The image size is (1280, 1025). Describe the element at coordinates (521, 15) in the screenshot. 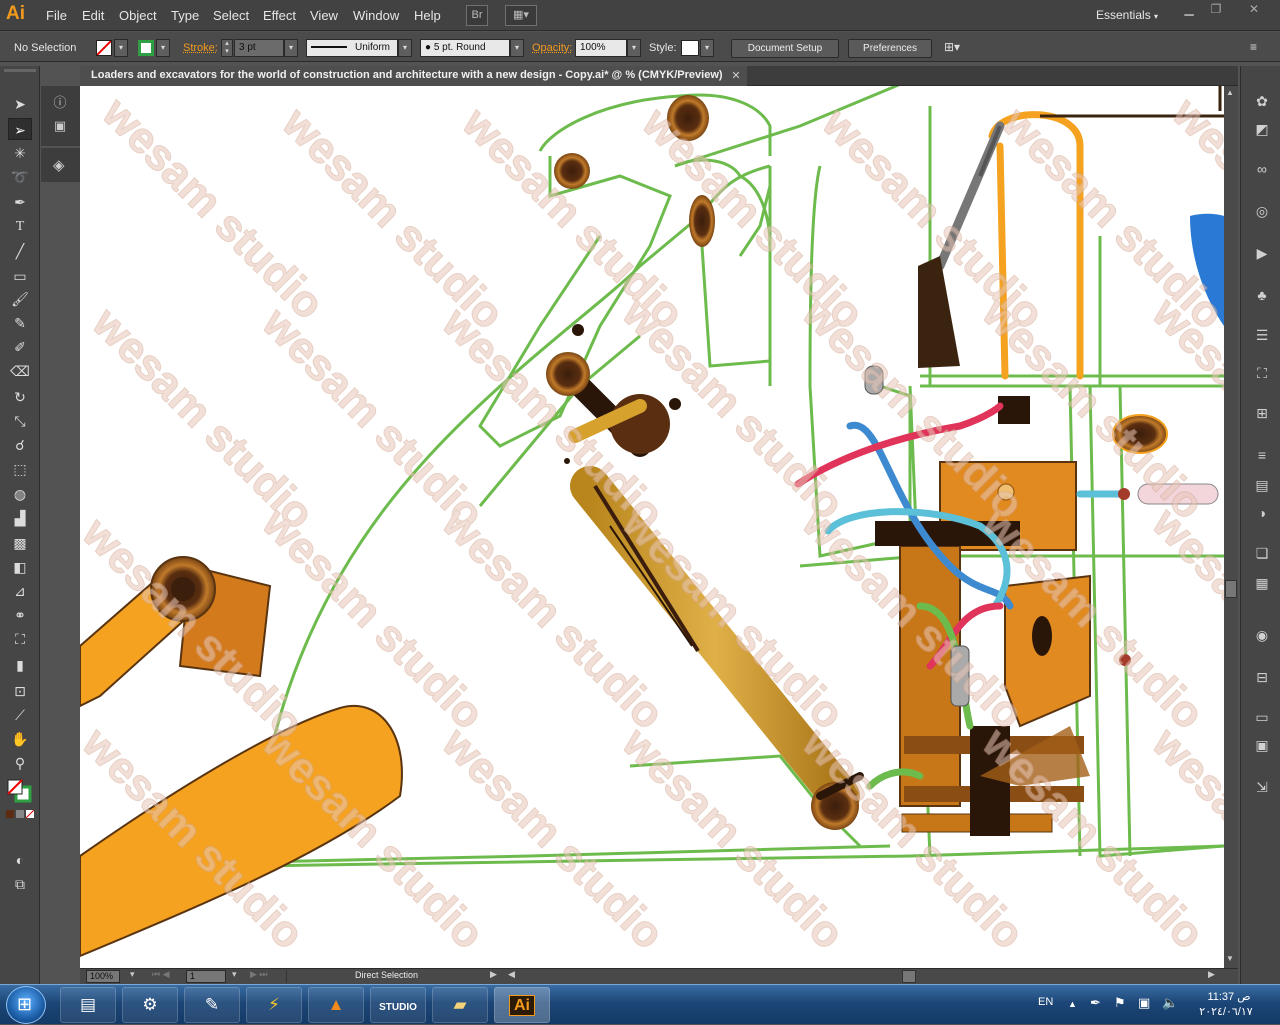

I see `arrange-documents-button: ▦▾` at that location.